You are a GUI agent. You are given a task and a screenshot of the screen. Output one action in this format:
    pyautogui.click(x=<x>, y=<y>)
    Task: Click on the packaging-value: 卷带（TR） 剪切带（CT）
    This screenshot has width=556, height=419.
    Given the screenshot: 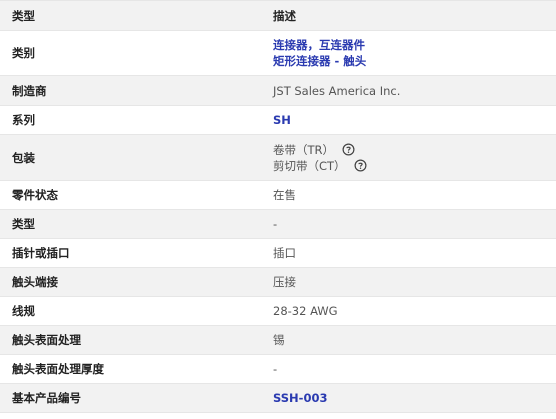 What is the action you would take?
    pyautogui.click(x=409, y=158)
    